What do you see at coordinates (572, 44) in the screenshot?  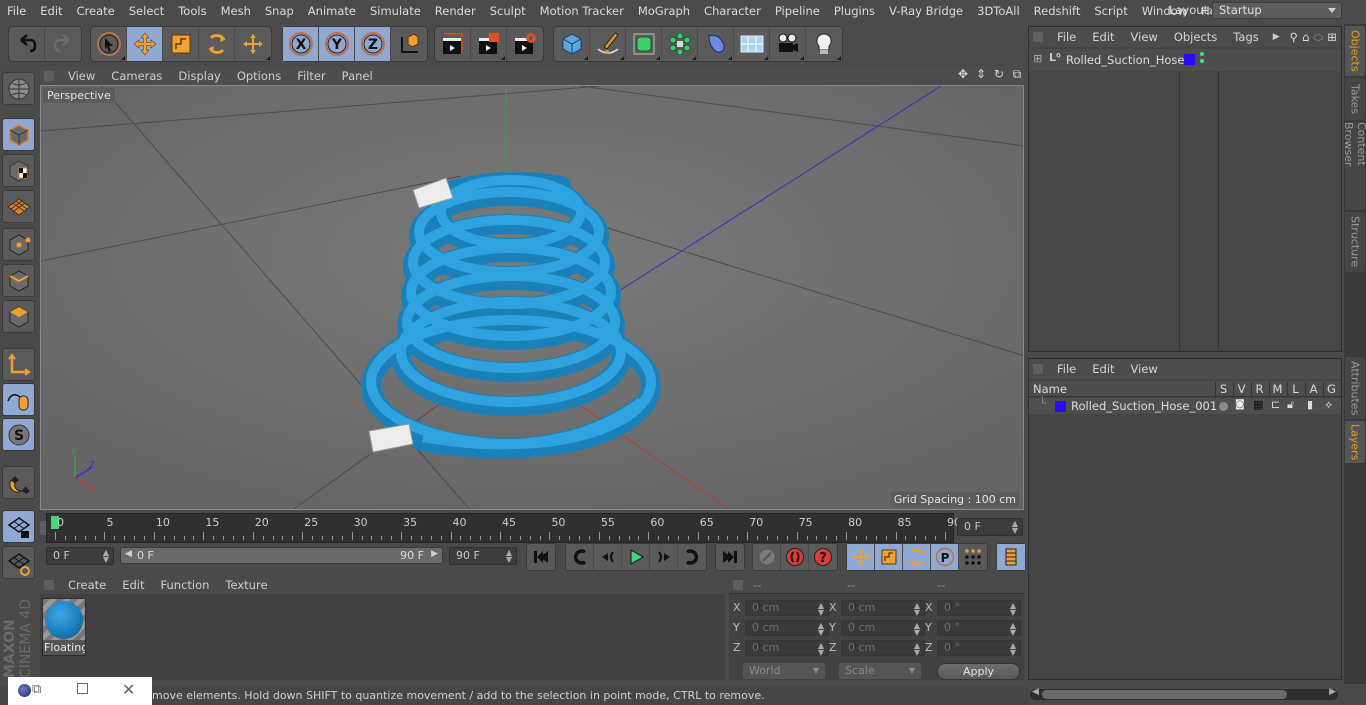 I see `cube-button` at bounding box center [572, 44].